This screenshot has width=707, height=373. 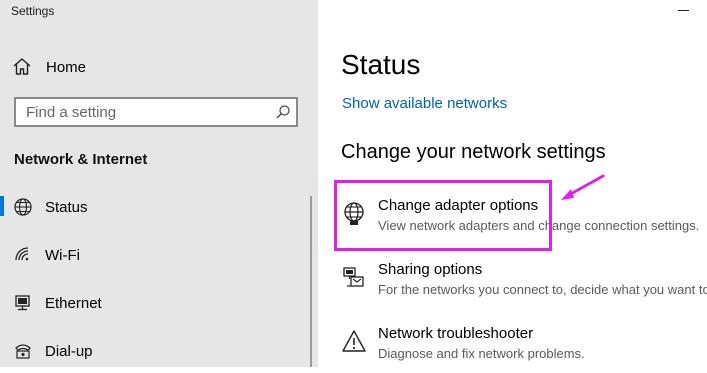 I want to click on sidebar-item-wifi: Wi-Fi, so click(x=159, y=255).